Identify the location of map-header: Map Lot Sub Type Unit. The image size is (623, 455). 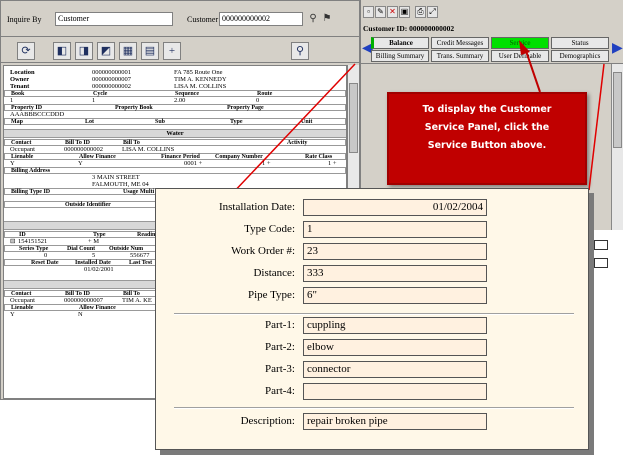
(175, 121).